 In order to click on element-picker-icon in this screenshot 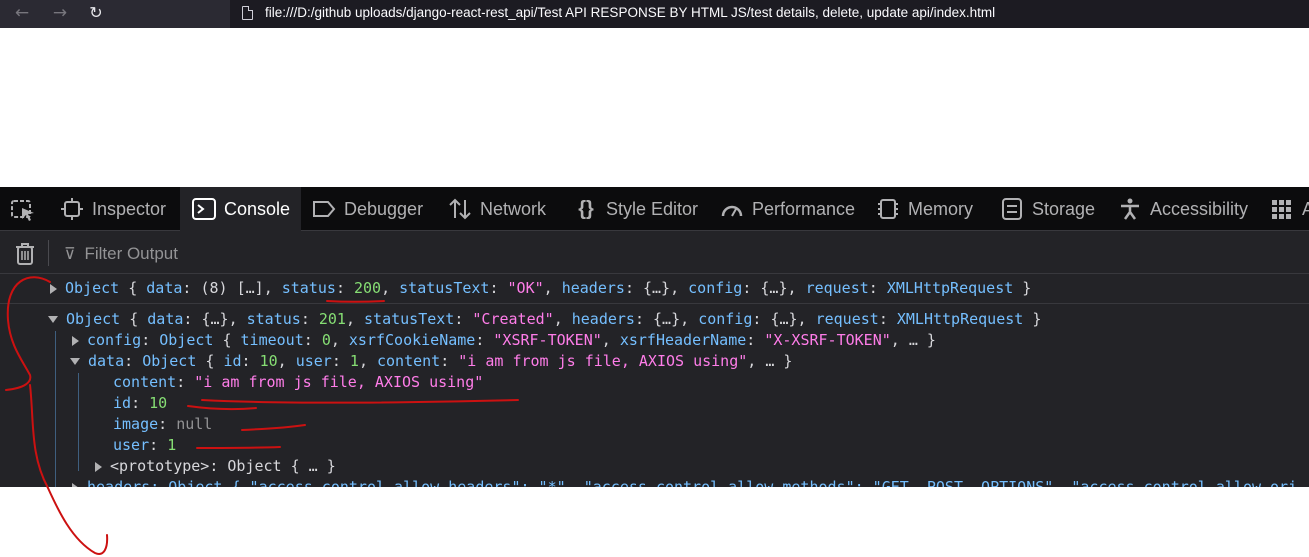, I will do `click(24, 210)`.